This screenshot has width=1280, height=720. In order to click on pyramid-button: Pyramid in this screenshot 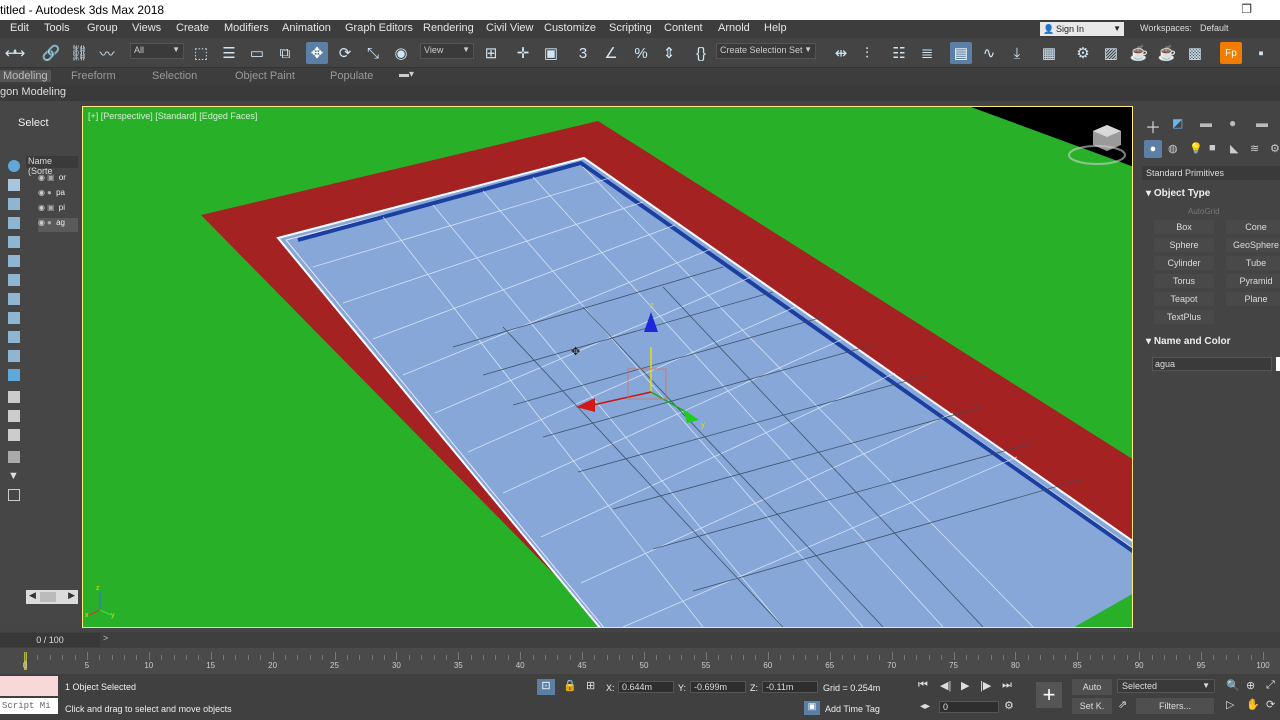, I will do `click(1253, 281)`.